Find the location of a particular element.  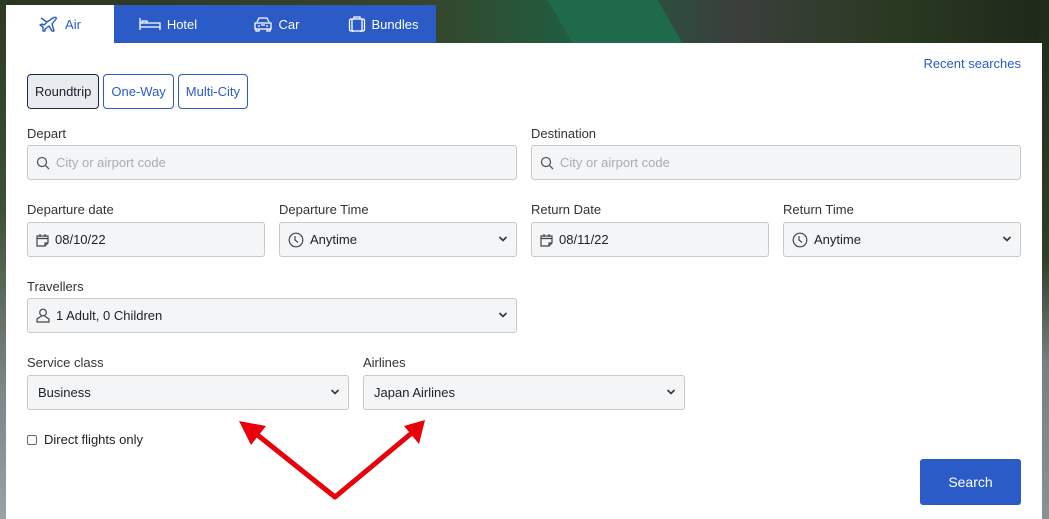

service-class-label: Service class is located at coordinates (65, 362).